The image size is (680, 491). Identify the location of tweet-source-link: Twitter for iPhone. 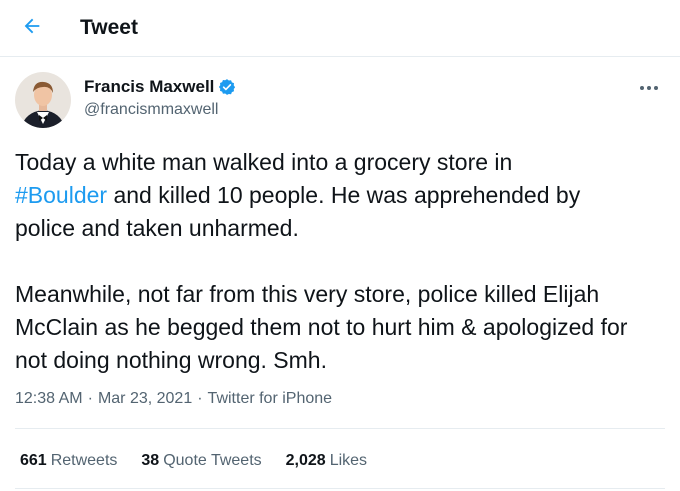
(270, 398).